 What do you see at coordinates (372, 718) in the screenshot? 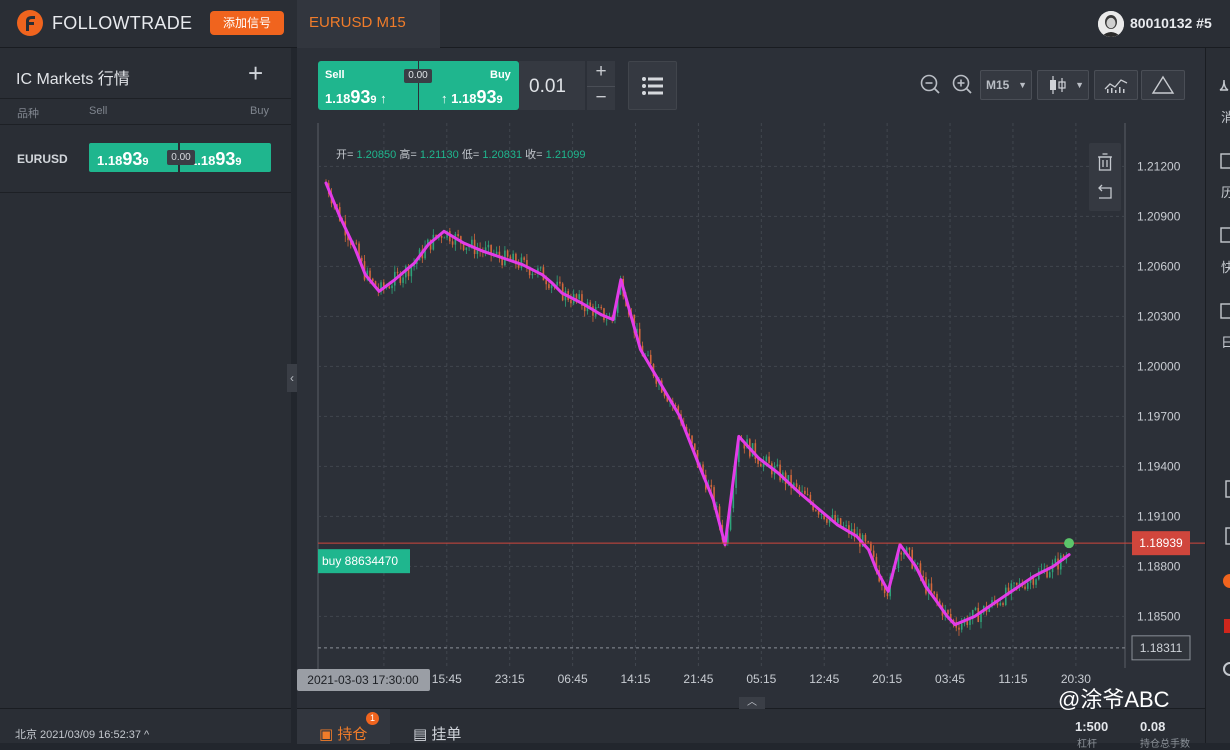
I see `positions-count-badge: 1` at bounding box center [372, 718].